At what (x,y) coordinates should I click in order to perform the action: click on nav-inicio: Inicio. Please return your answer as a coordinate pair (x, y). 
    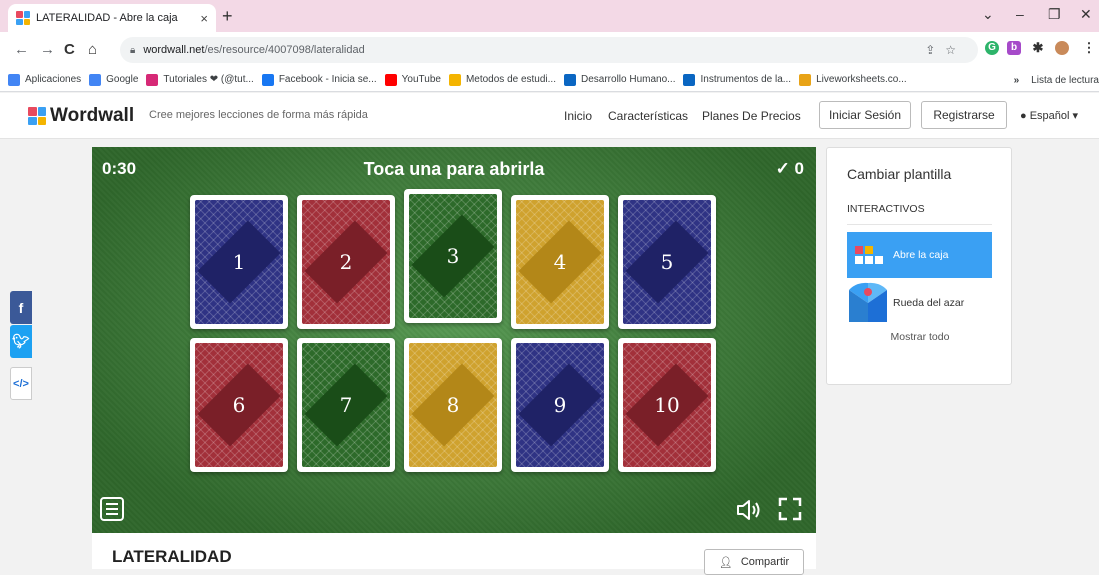
    Looking at the image, I should click on (578, 116).